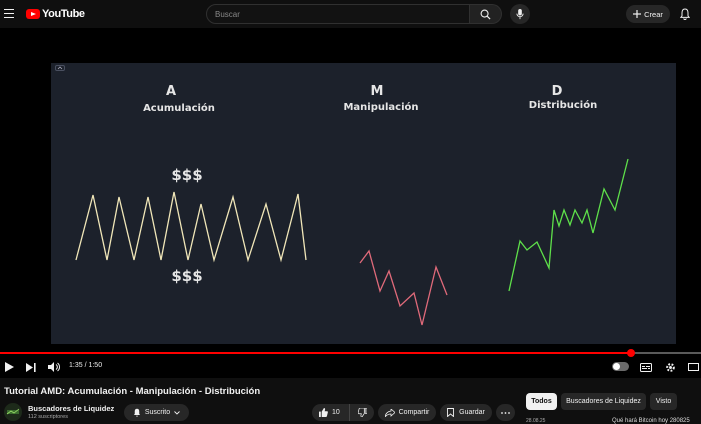 The image size is (701, 424). I want to click on share-label: Compartir, so click(414, 412).